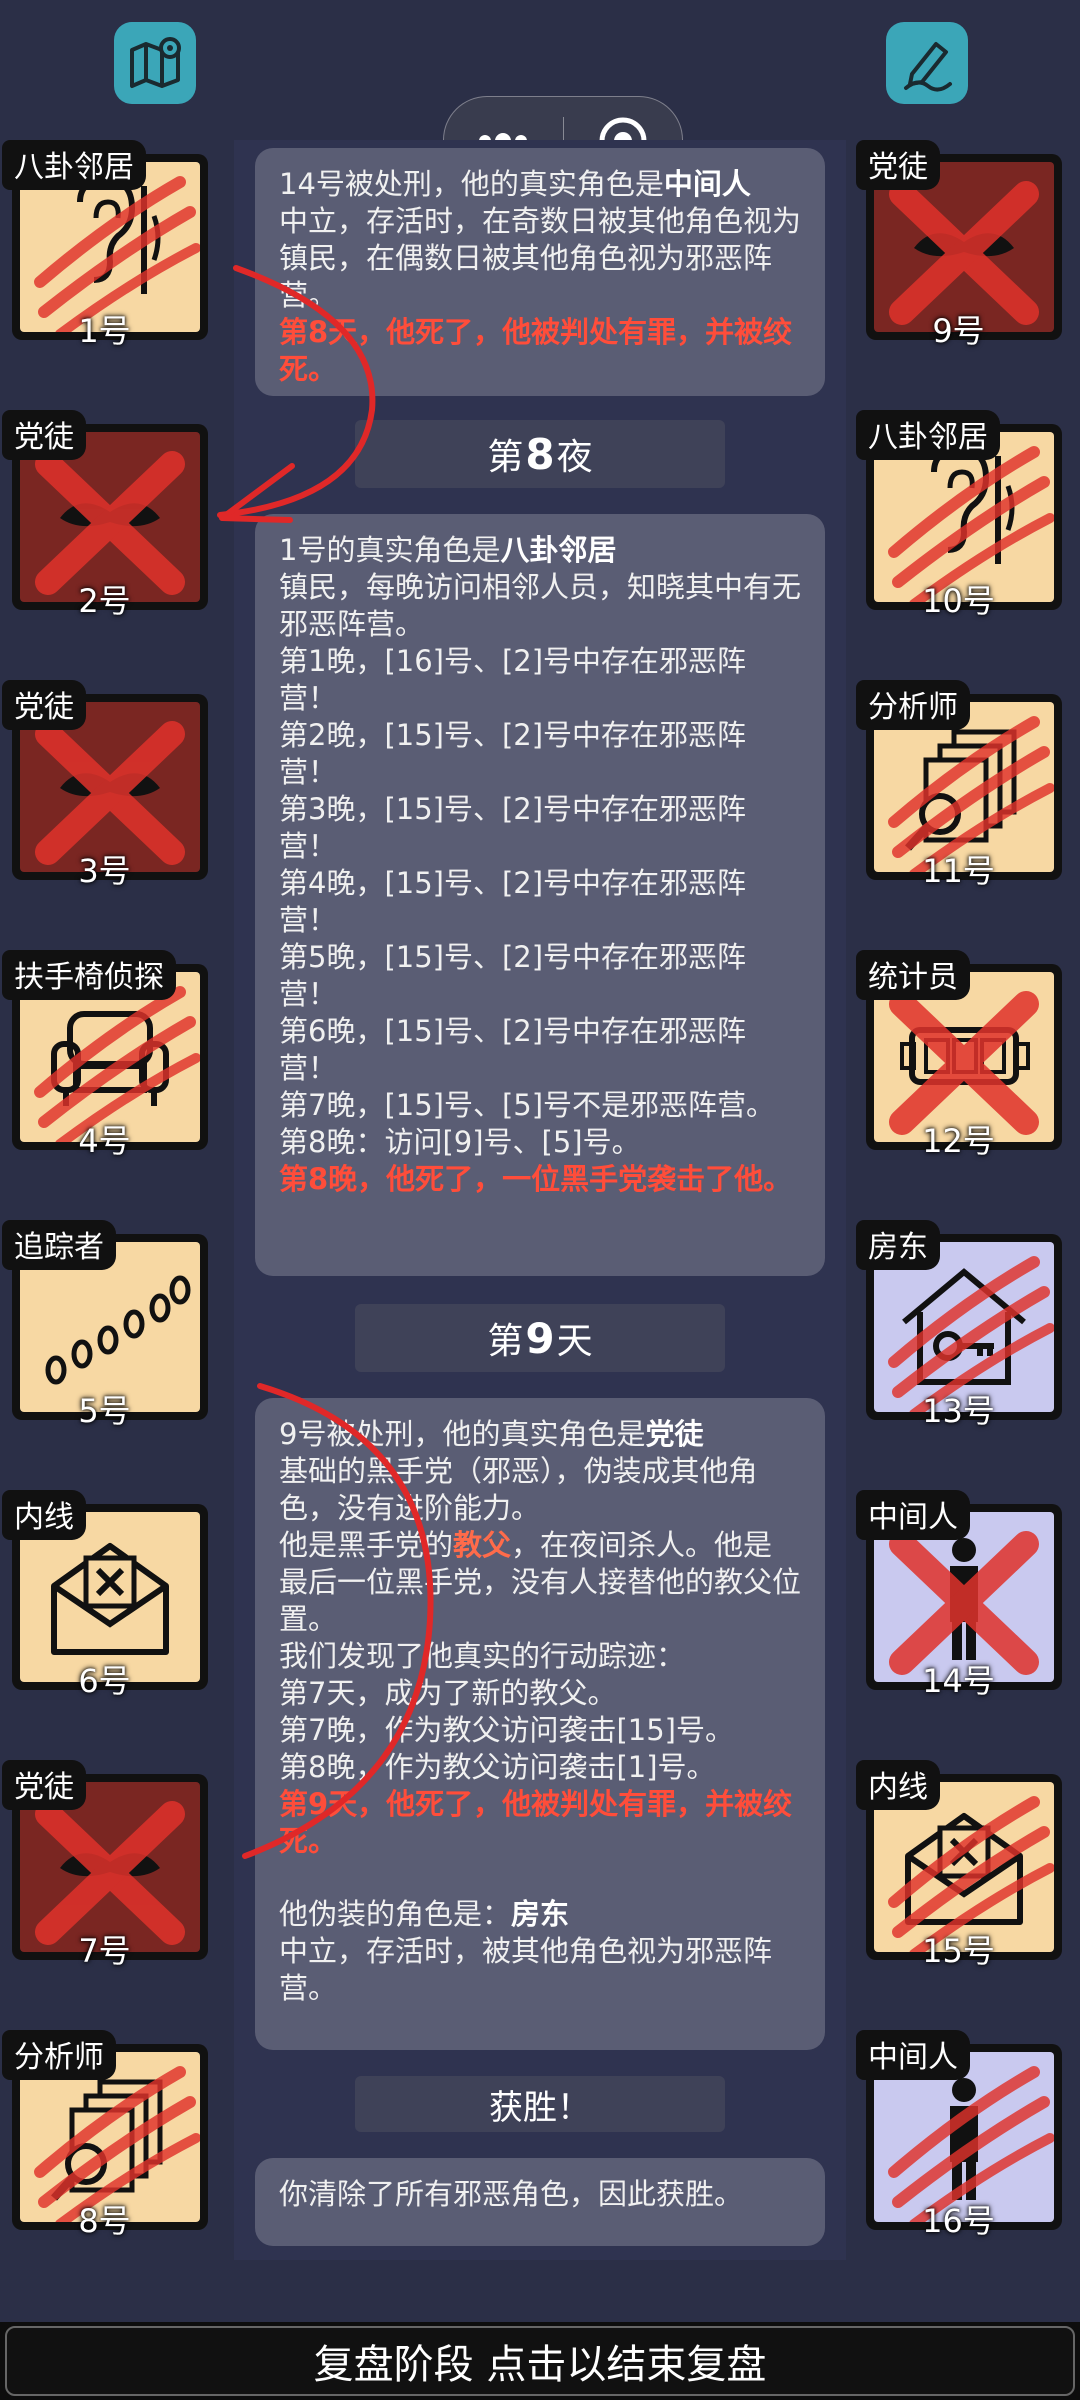 The width and height of the screenshot is (1080, 2400). I want to click on player-number: 3号, so click(104, 871).